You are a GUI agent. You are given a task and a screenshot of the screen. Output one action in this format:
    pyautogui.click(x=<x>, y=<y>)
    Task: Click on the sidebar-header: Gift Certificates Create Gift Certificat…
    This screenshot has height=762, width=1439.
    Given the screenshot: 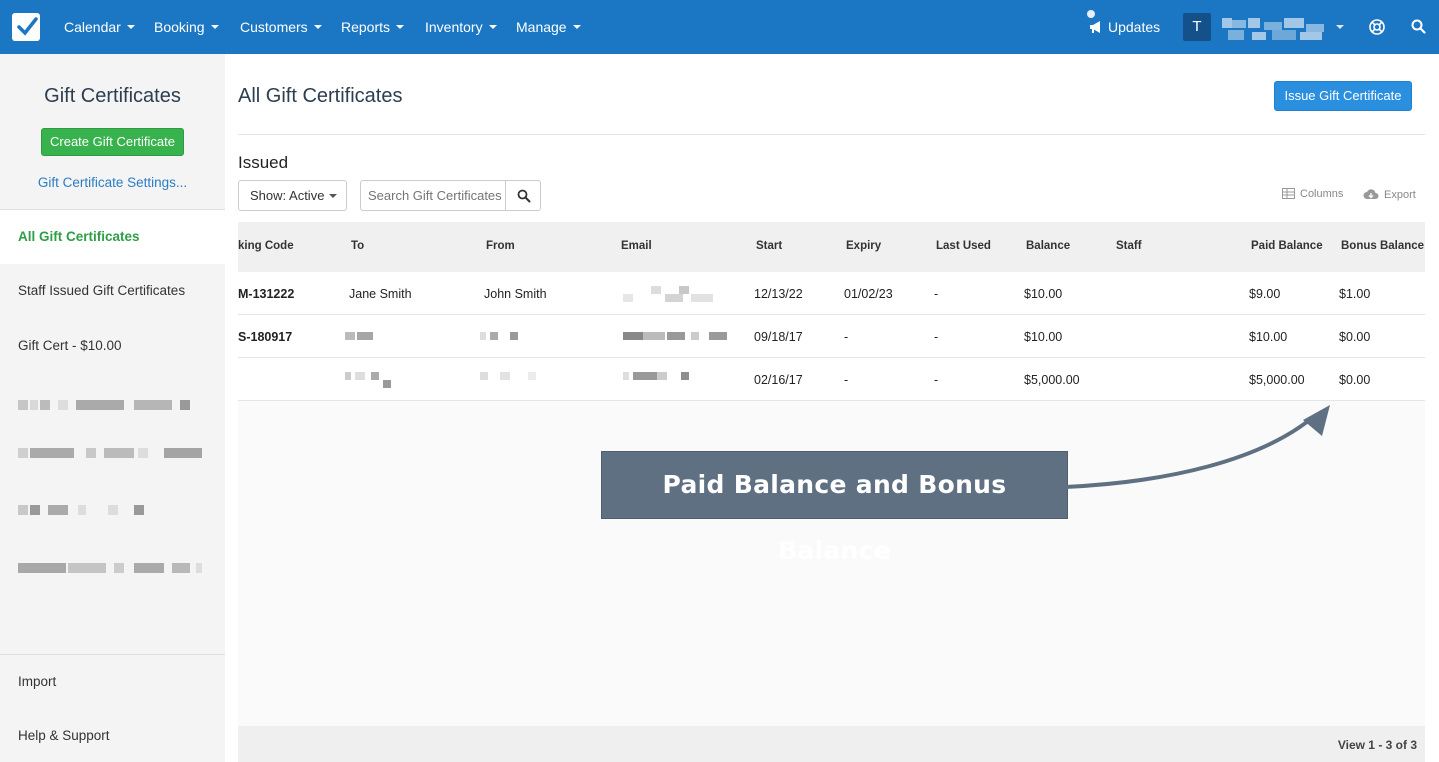 What is the action you would take?
    pyautogui.click(x=112, y=132)
    